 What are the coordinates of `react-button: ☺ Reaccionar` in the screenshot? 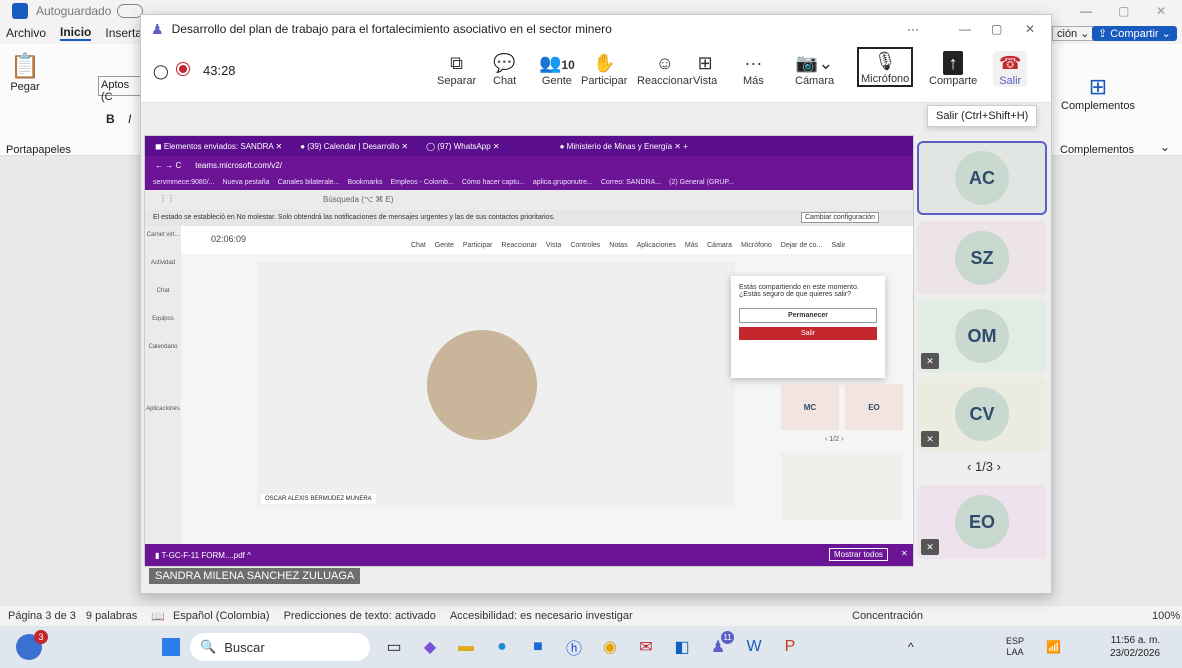 It's located at (665, 69).